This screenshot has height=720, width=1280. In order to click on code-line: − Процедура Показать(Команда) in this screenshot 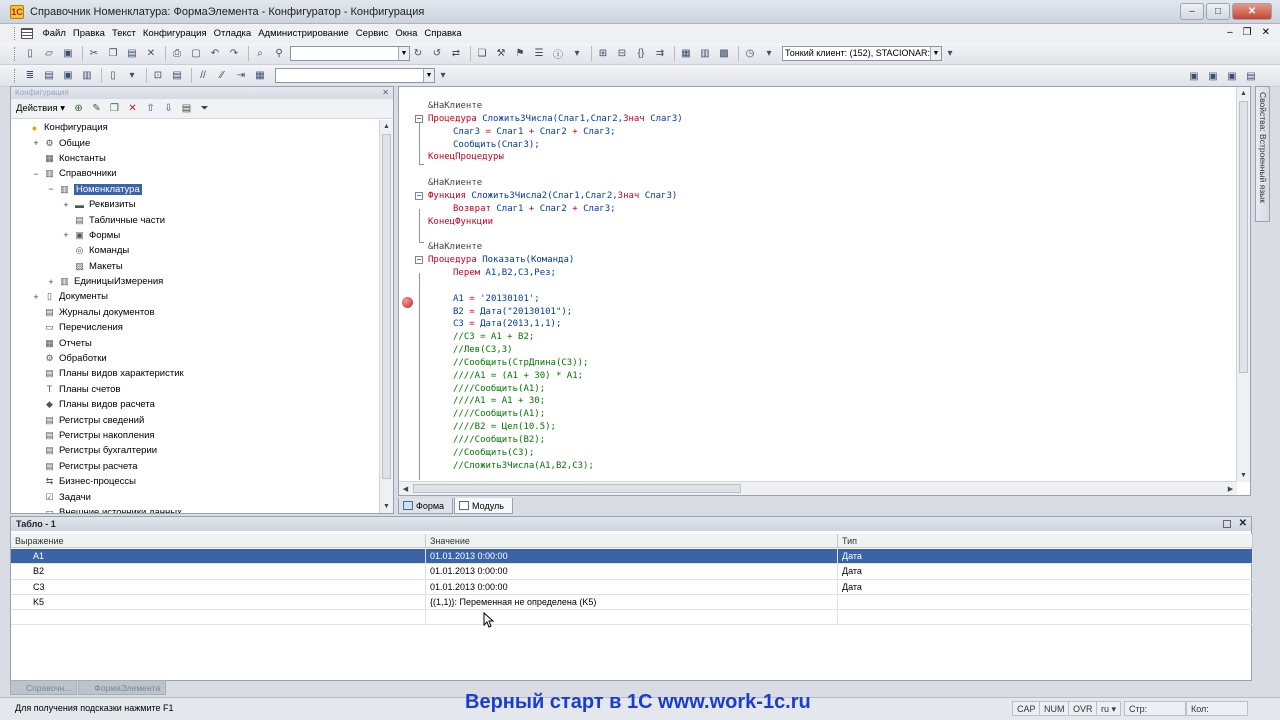, I will do `click(818, 260)`.